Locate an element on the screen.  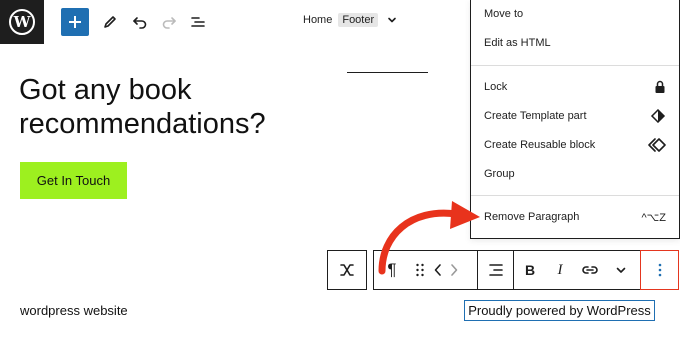
italic-button: I is located at coordinates (560, 270).